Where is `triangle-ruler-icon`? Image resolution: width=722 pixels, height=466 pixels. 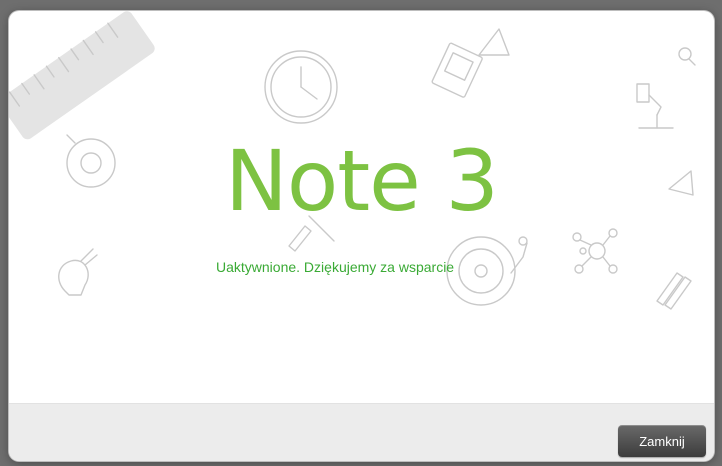 triangle-ruler-icon is located at coordinates (494, 42).